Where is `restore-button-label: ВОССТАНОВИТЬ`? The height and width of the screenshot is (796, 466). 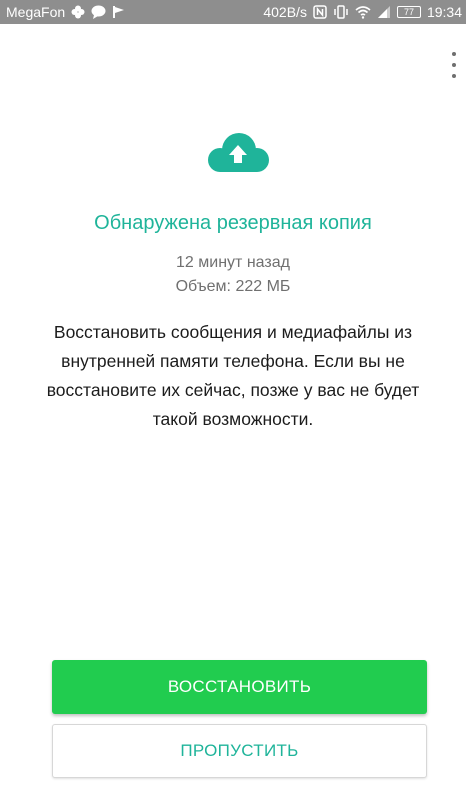 restore-button-label: ВОССТАНОВИТЬ is located at coordinates (239, 686).